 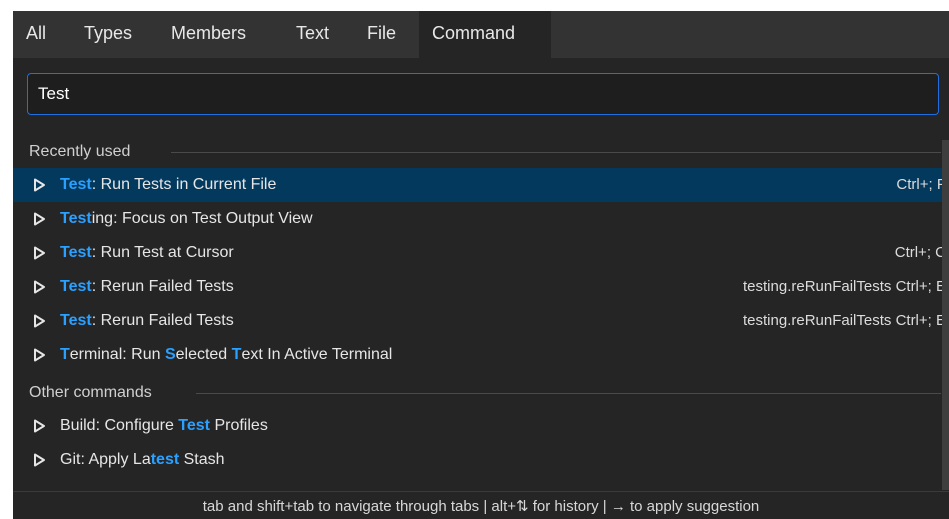 What do you see at coordinates (170, 354) in the screenshot?
I see `match-highlight: S` at bounding box center [170, 354].